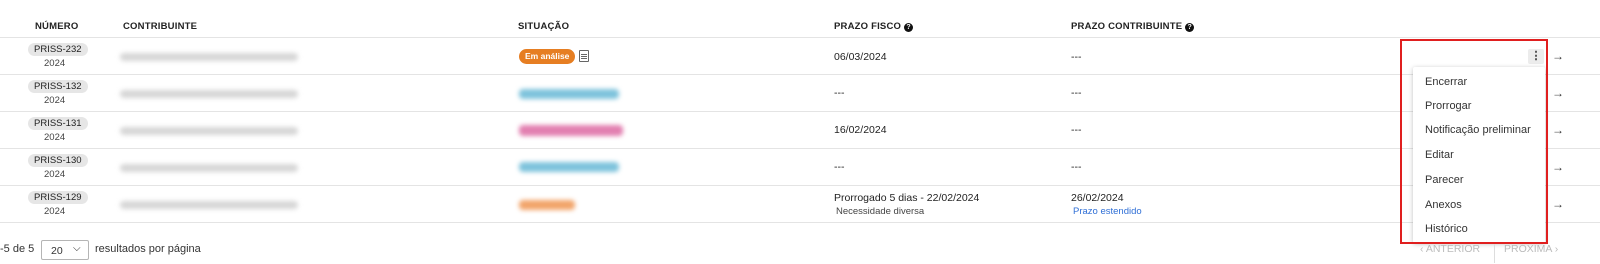  Describe the element at coordinates (1536, 56) in the screenshot. I see `more-options-icon: ⋮` at that location.